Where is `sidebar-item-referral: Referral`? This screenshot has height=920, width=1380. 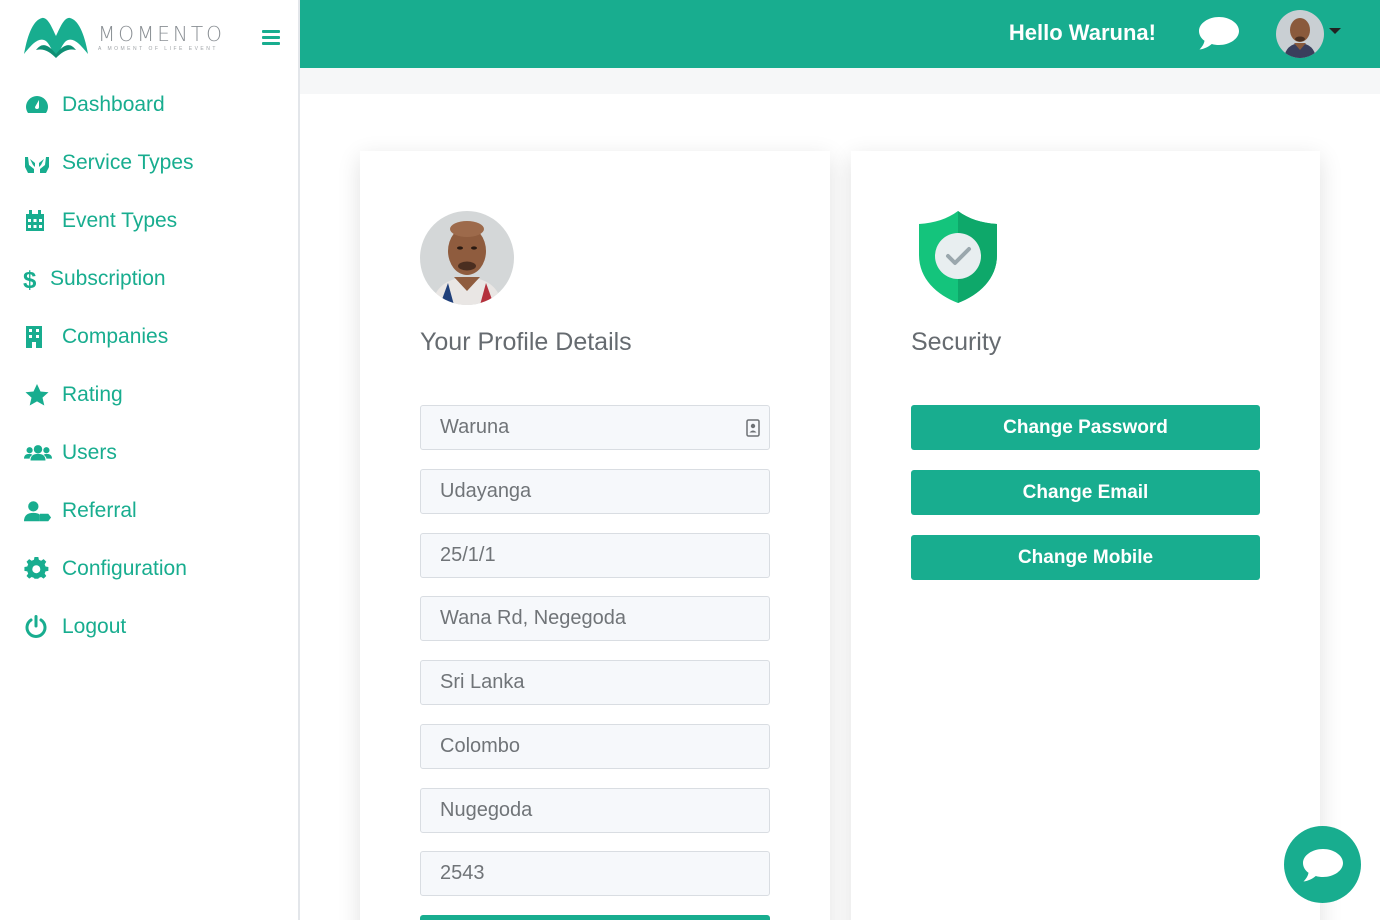 sidebar-item-referral: Referral is located at coordinates (149, 511).